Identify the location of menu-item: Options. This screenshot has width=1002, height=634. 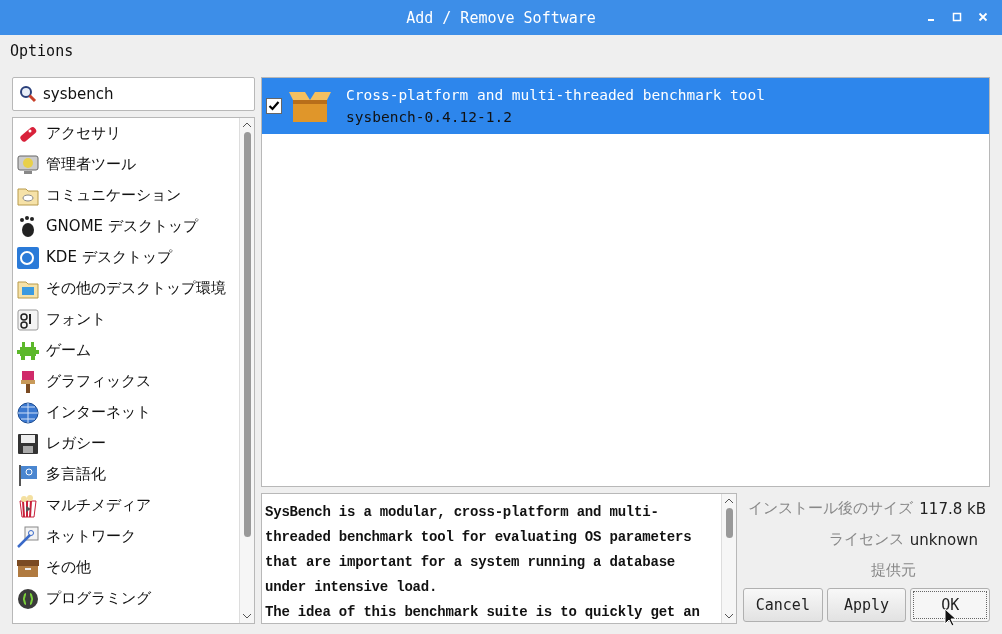
(42, 51).